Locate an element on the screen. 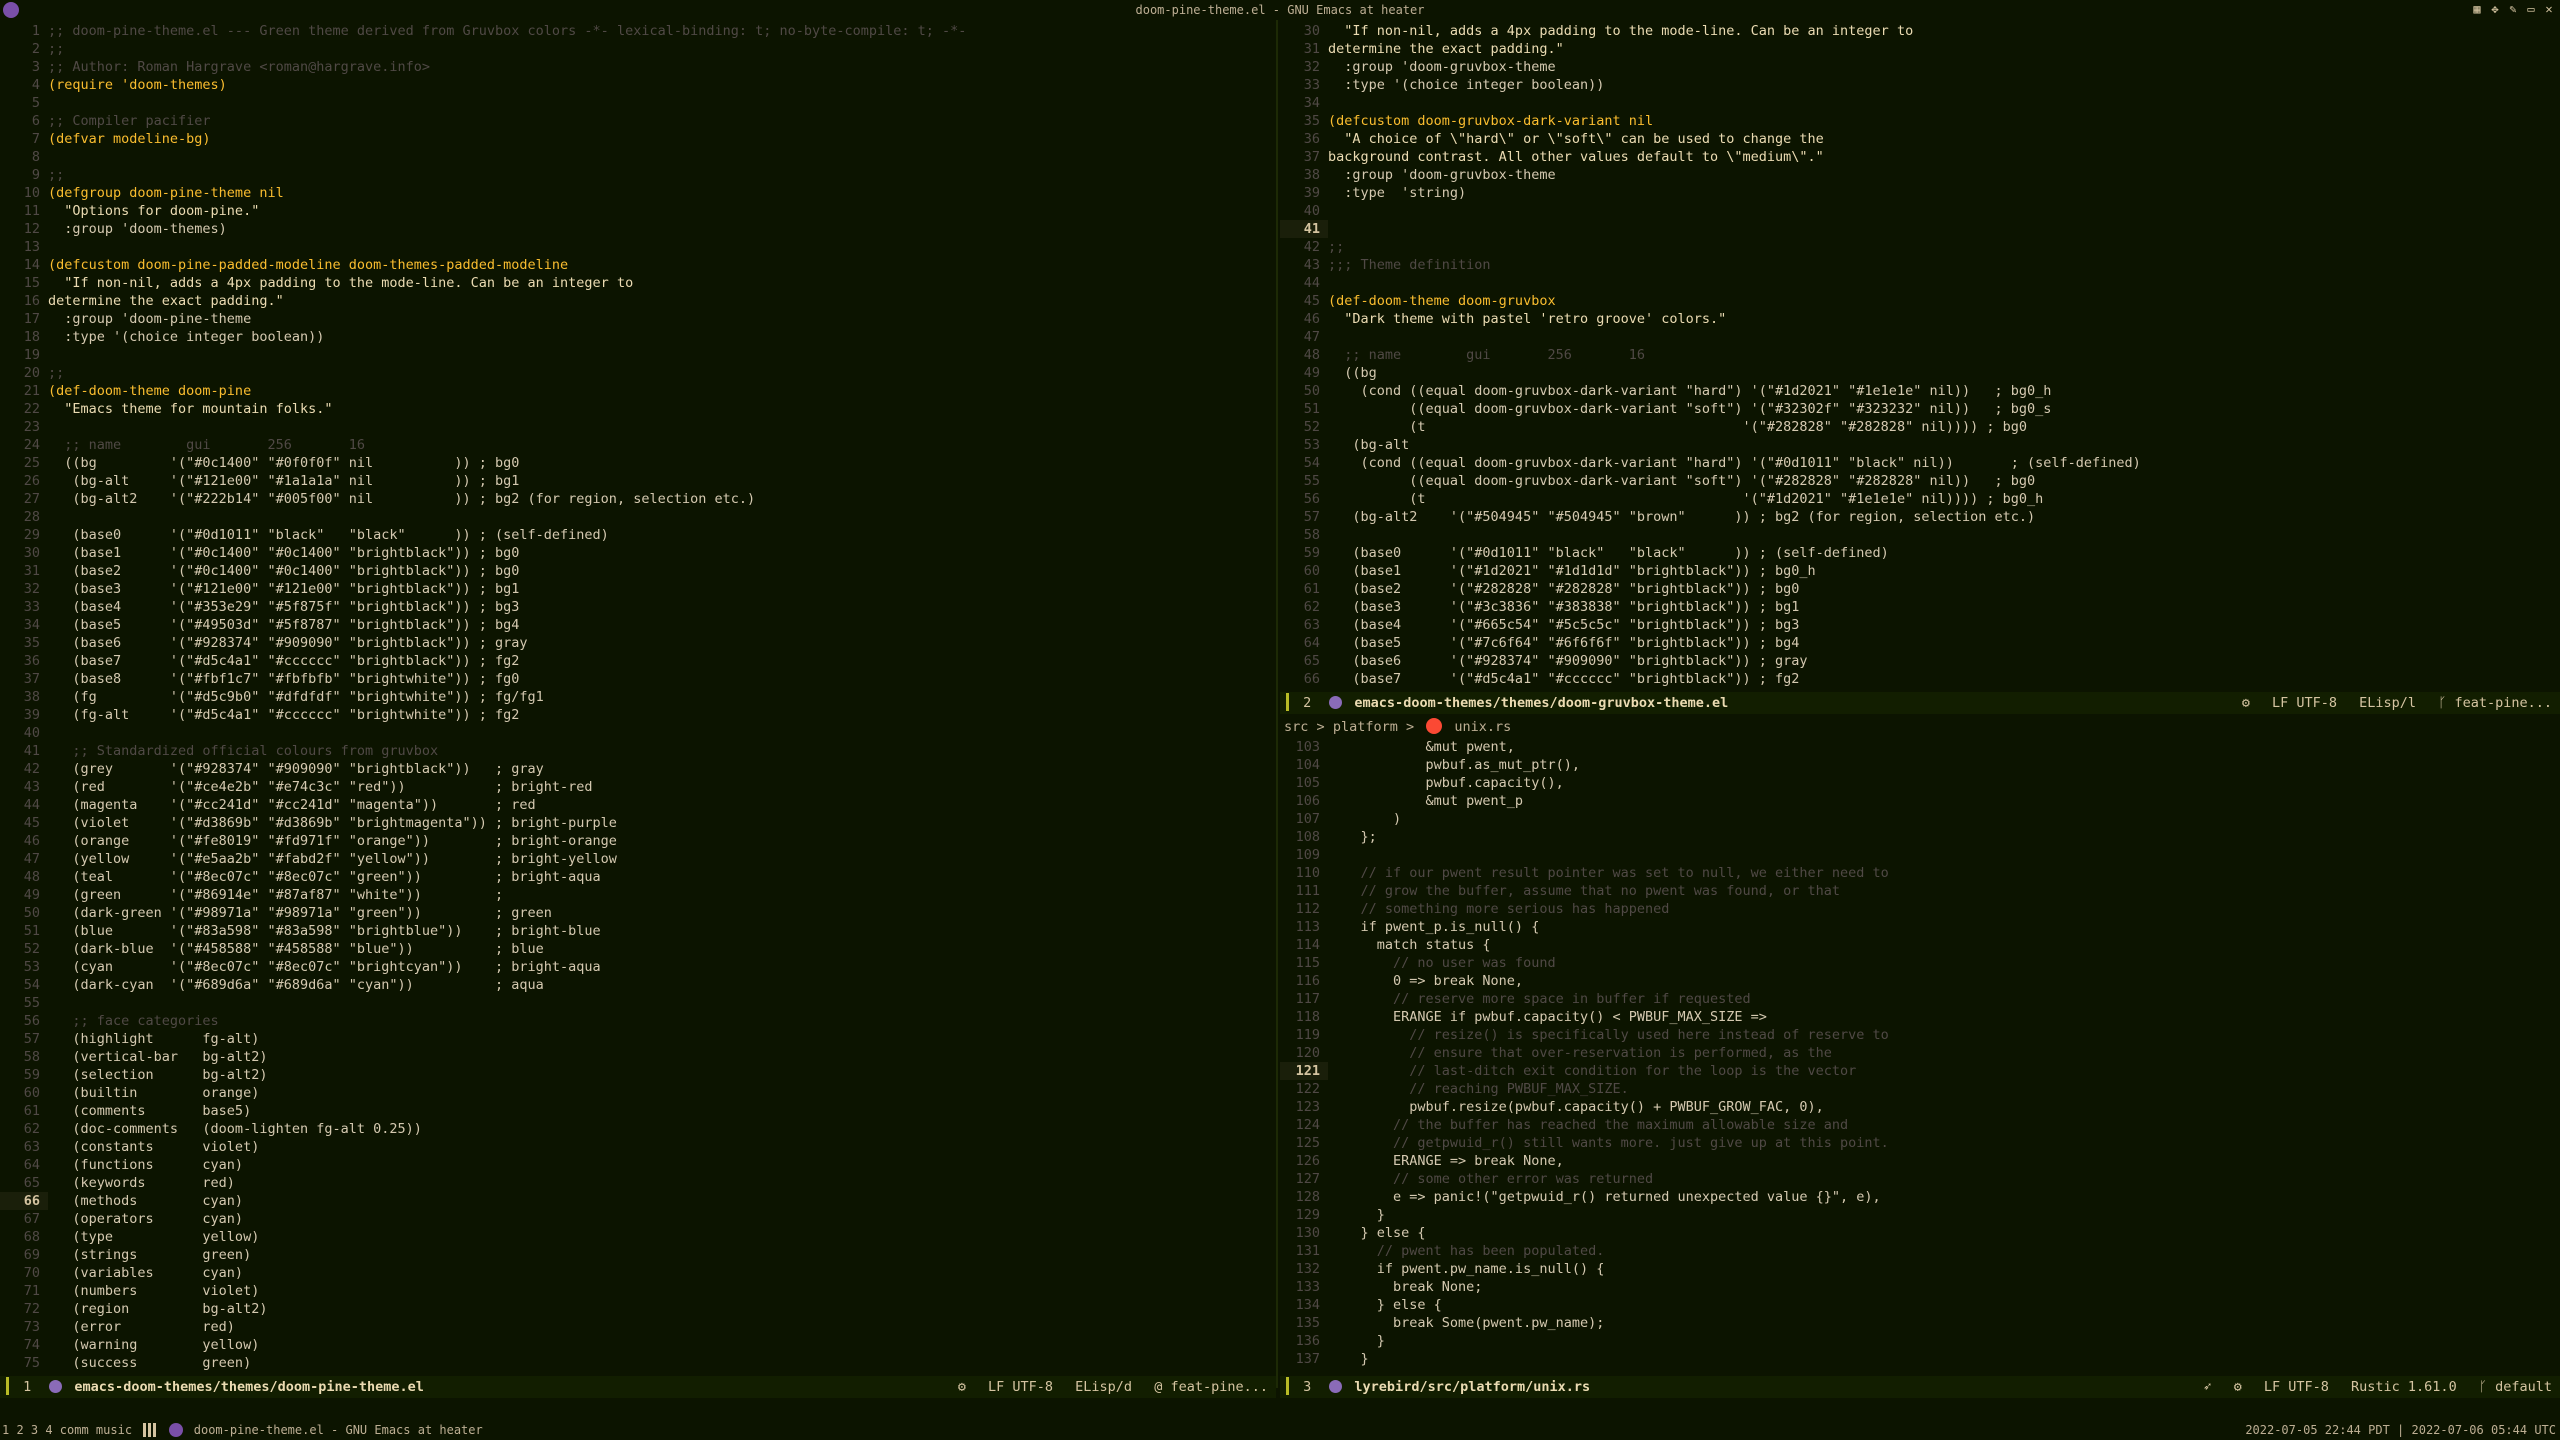 The width and height of the screenshot is (2560, 1440). code-line: 16 determine the exact padding." is located at coordinates (638, 301).